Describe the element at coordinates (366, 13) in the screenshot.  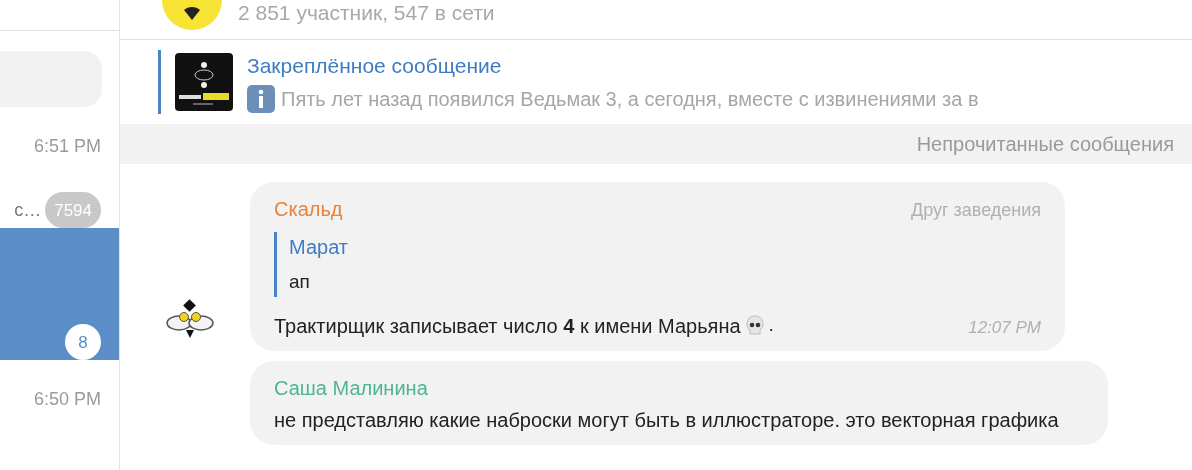
I see `member-count: 2 851 участник, 547 в сети` at that location.